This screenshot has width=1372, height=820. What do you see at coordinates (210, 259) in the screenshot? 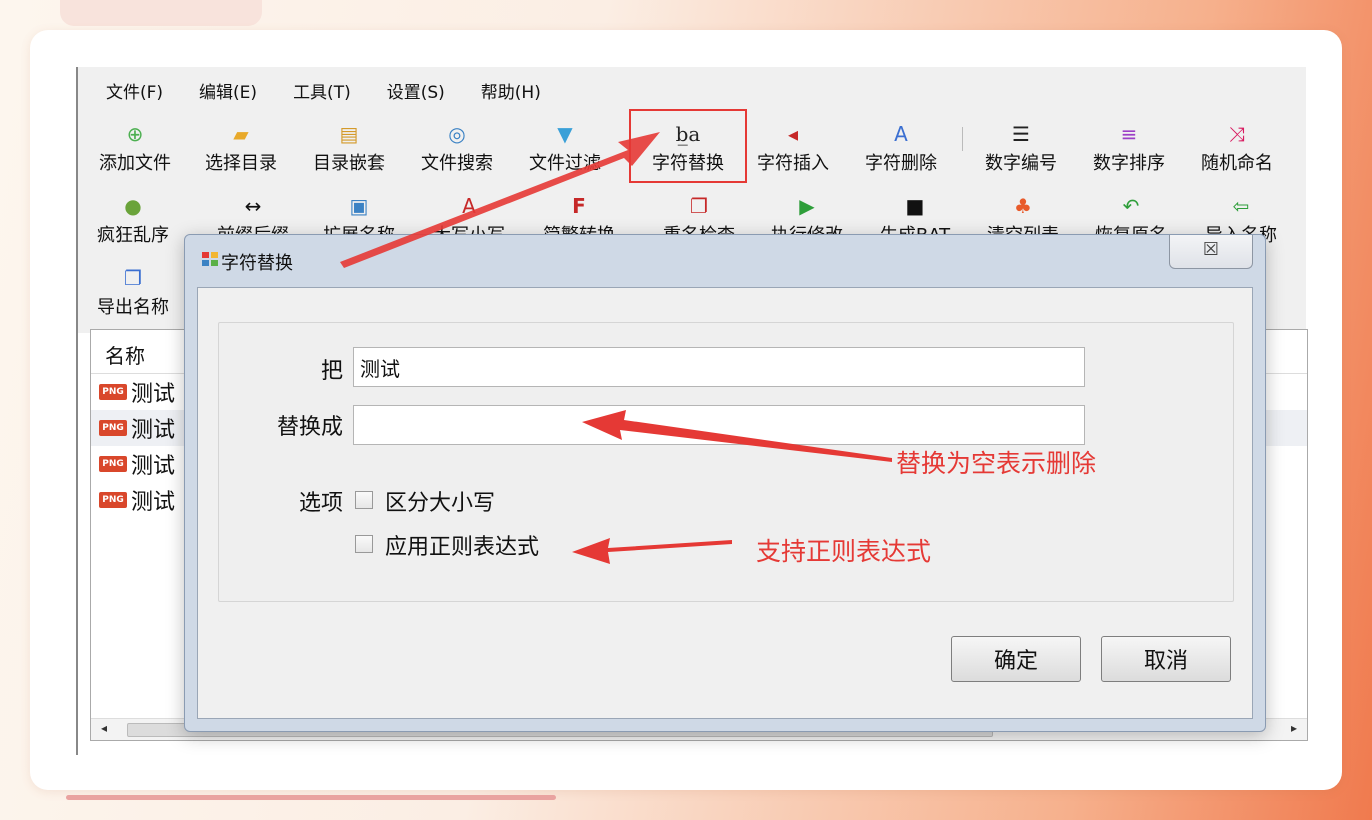
I see `dialog-app-icon` at bounding box center [210, 259].